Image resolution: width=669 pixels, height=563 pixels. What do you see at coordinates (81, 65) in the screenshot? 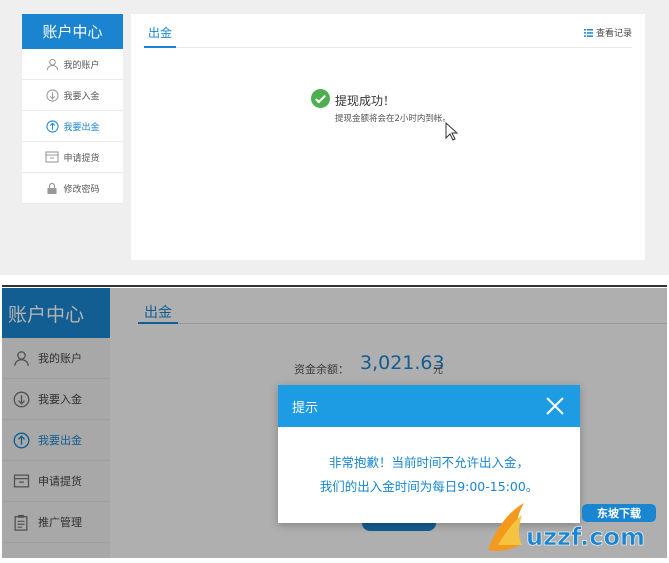
I see `sidebar-item-label: 我的账户` at bounding box center [81, 65].